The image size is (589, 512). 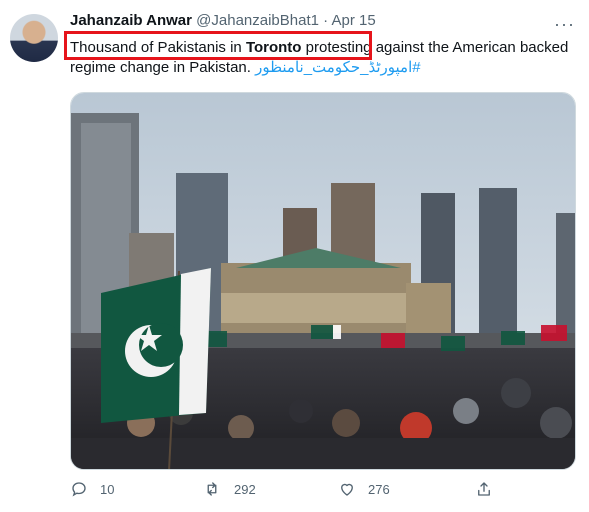 I want to click on share-icon, so click(x=484, y=489).